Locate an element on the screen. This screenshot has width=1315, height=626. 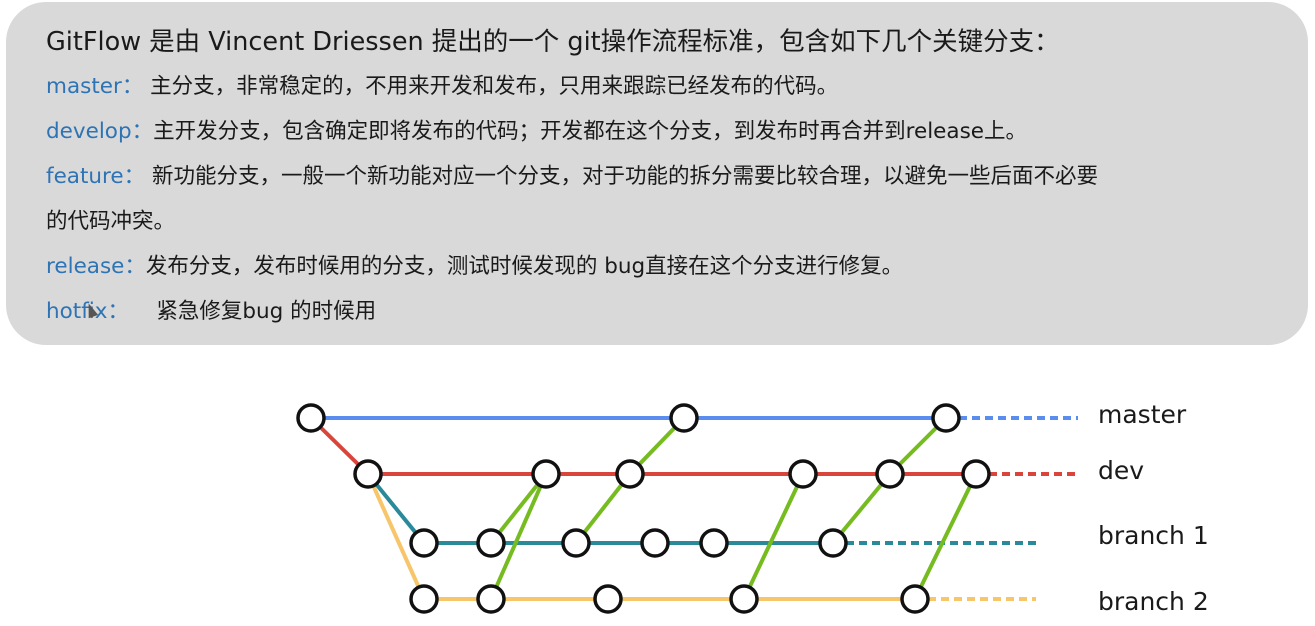
branch-label-branch2: branch 2 is located at coordinates (1153, 601).